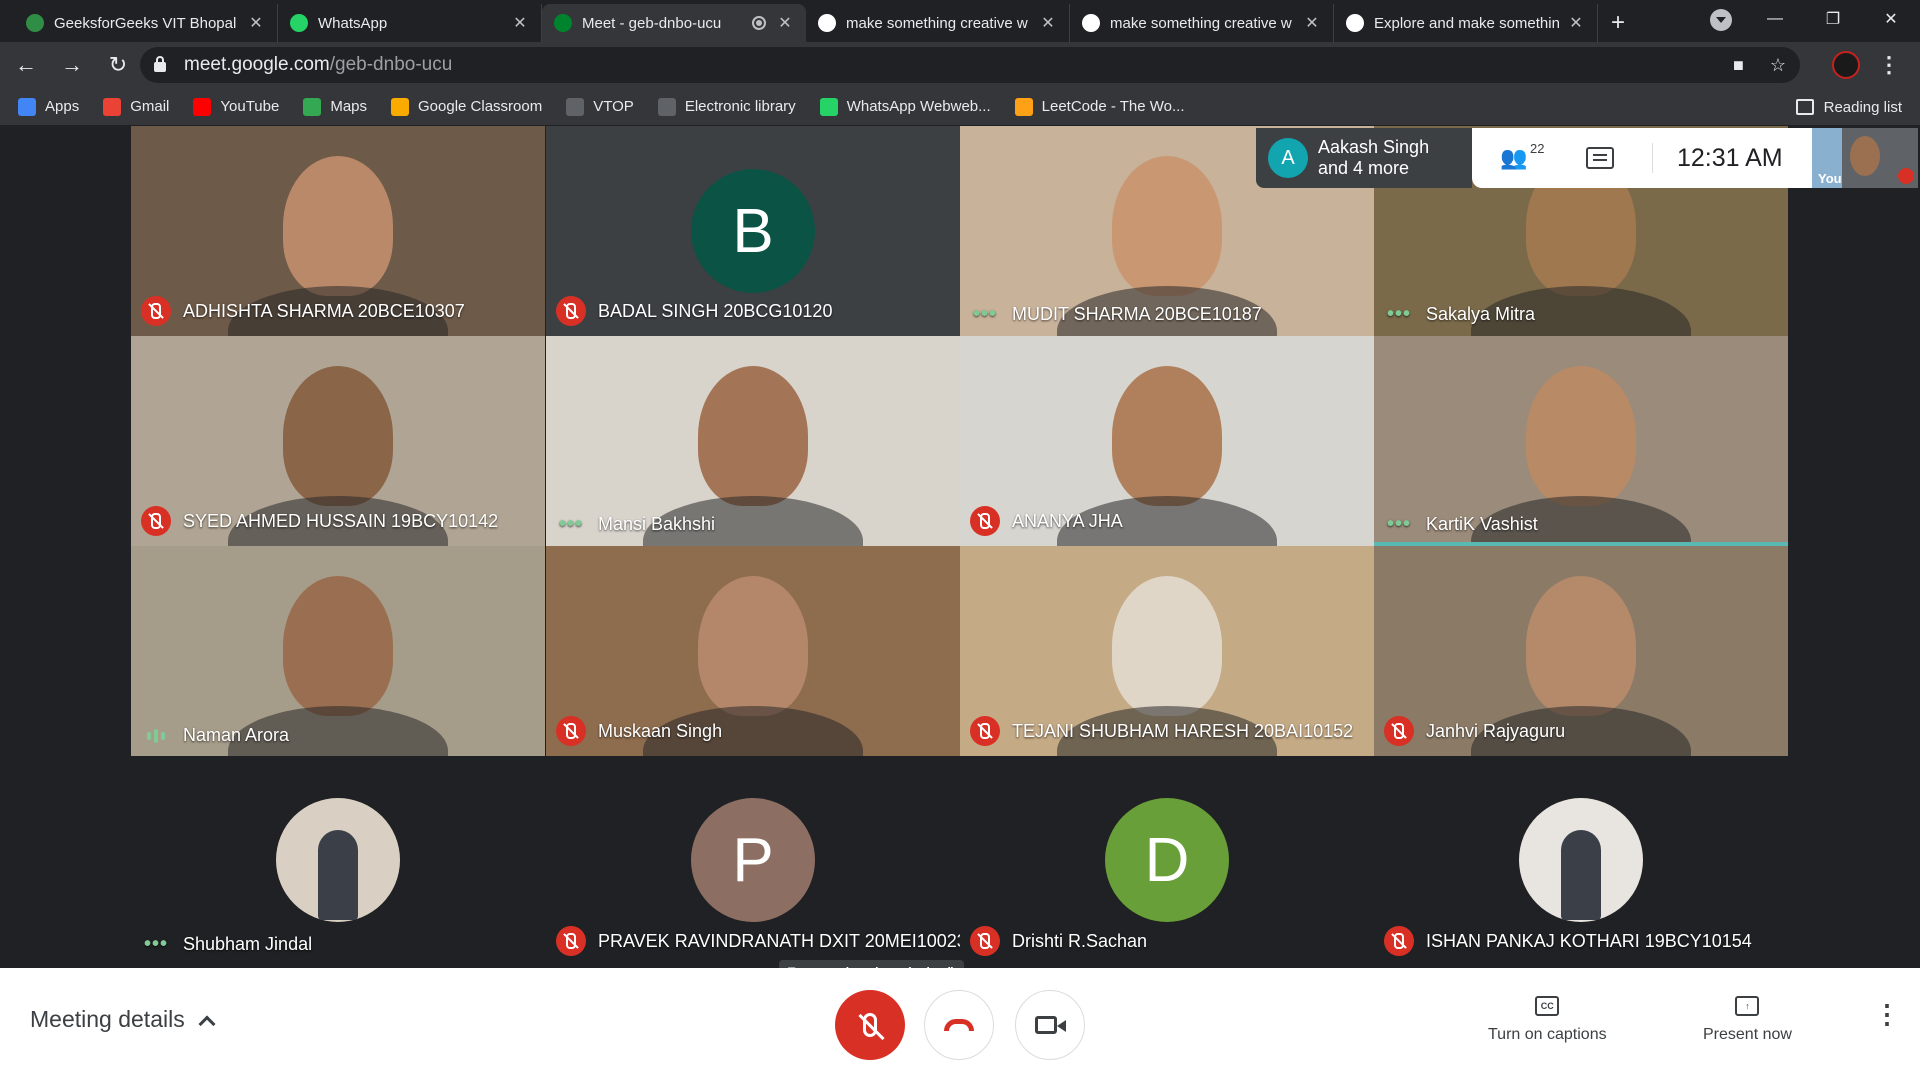  What do you see at coordinates (1364, 158) in the screenshot?
I see `presenter-chip: A Aakash Singh and 4 more` at bounding box center [1364, 158].